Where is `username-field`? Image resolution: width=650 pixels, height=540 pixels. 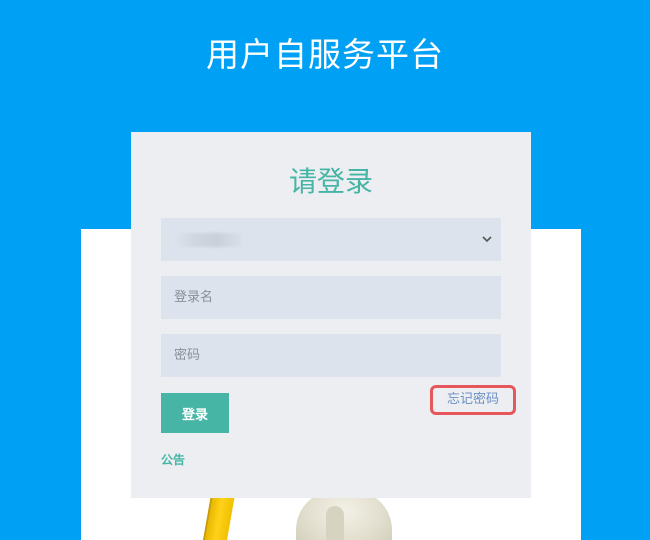 username-field is located at coordinates (331, 297).